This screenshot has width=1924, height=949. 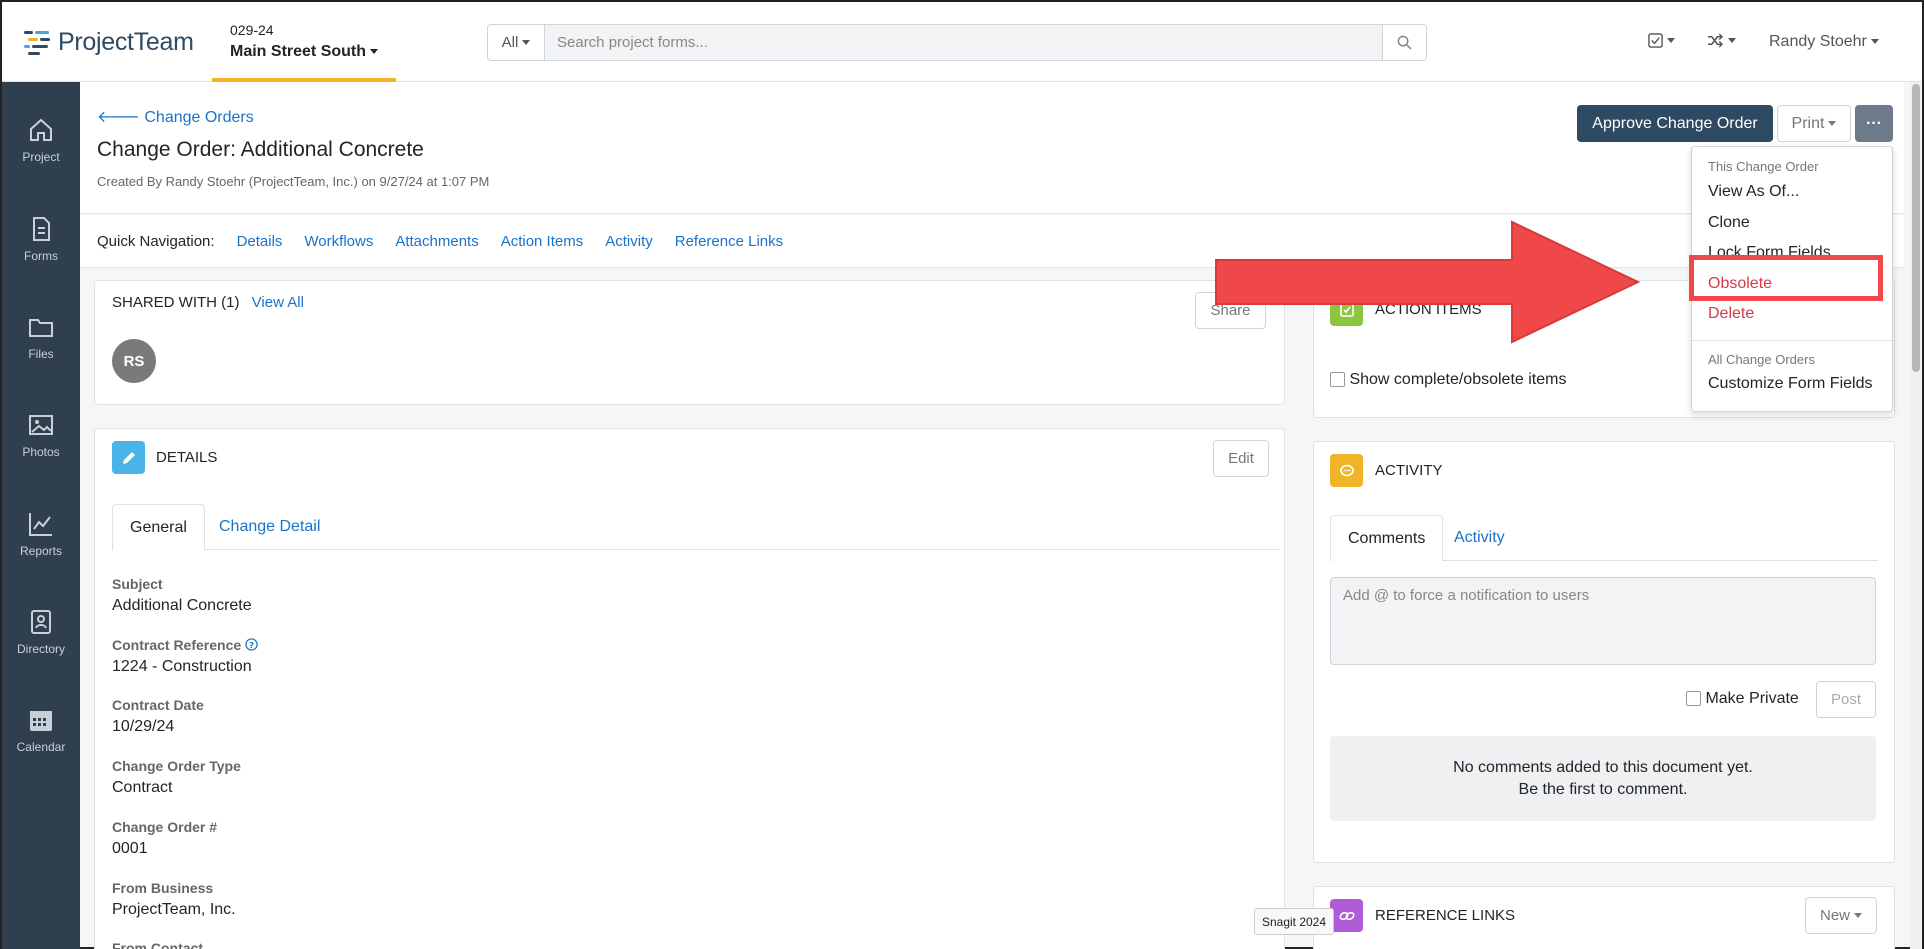 What do you see at coordinates (1604, 538) in the screenshot?
I see `activity-tabs: Comments Activity` at bounding box center [1604, 538].